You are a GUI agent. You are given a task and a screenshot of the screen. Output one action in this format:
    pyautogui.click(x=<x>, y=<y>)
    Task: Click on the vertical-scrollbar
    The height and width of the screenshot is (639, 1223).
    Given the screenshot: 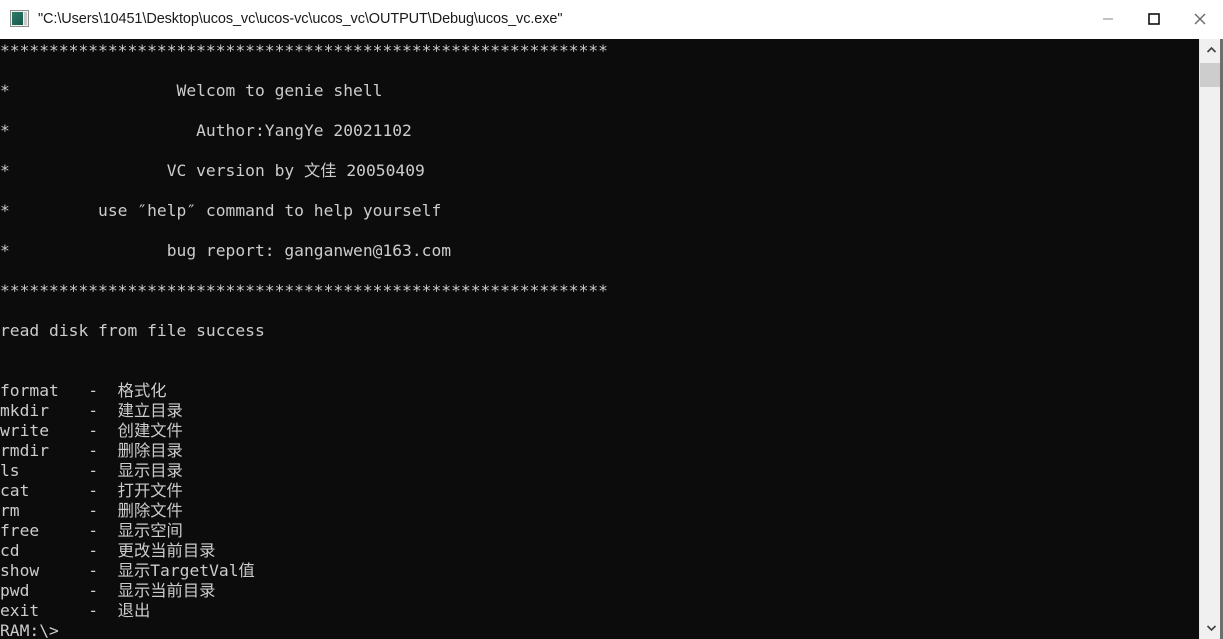 What is the action you would take?
    pyautogui.click(x=1211, y=339)
    